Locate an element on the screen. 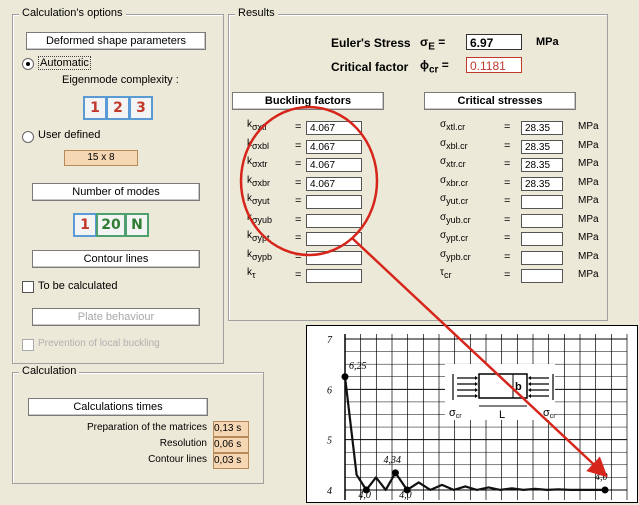 Image resolution: width=639 pixels, height=505 pixels. y-tick-label: 4 is located at coordinates (329, 491).